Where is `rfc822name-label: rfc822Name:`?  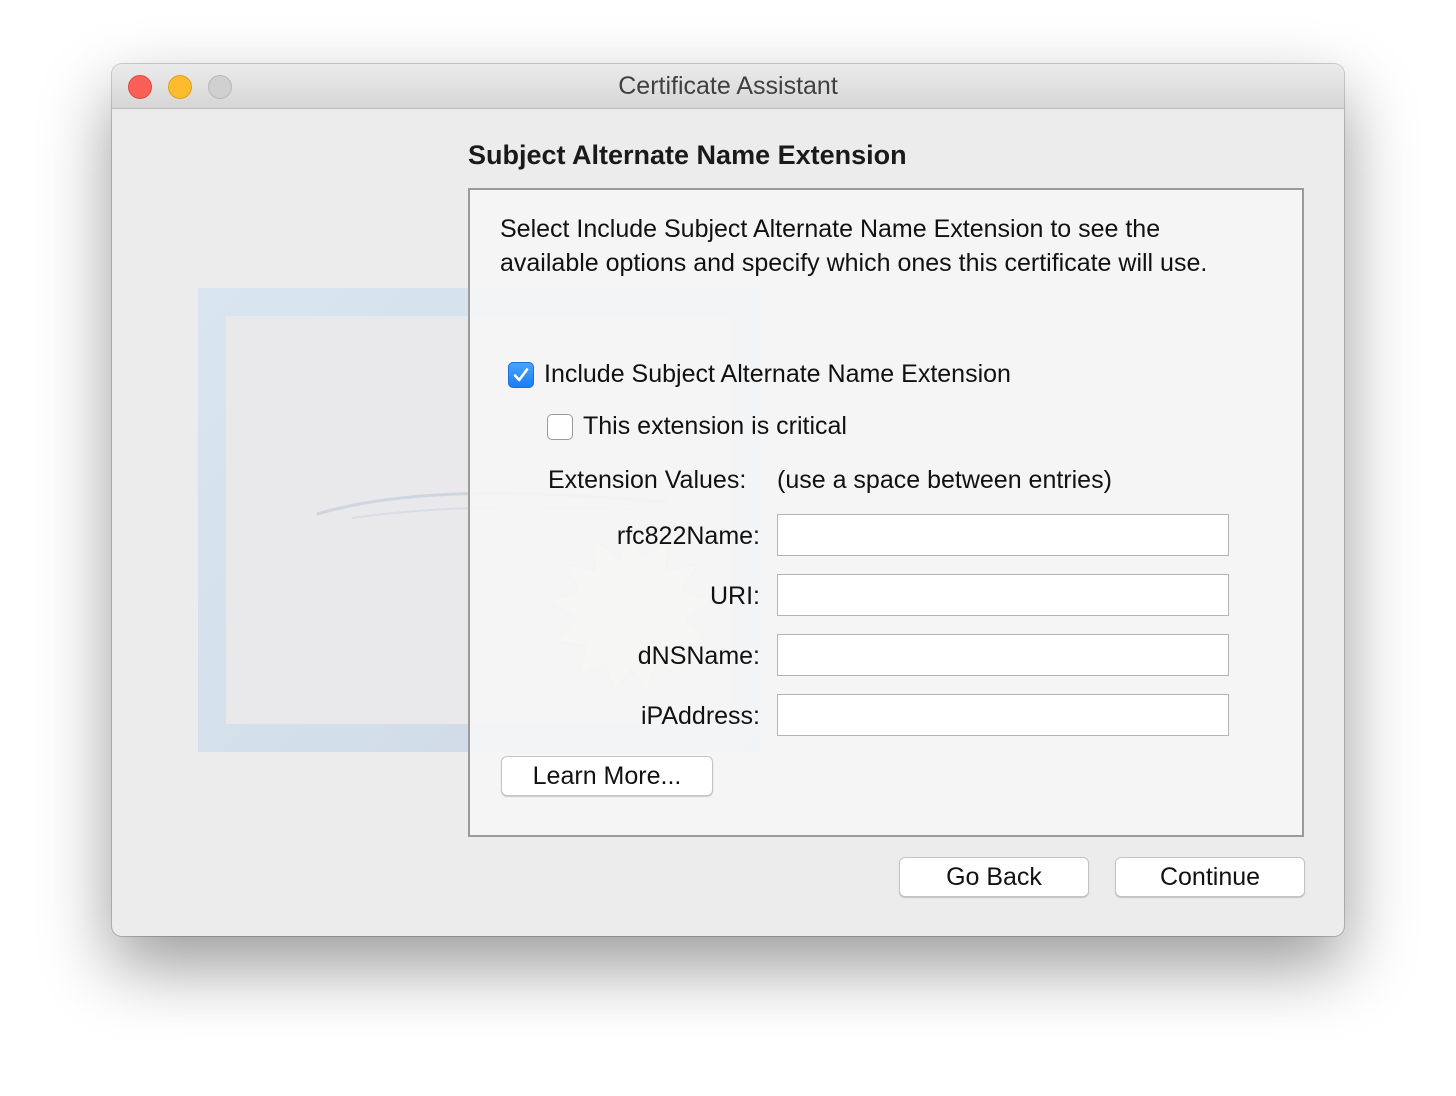
rfc822name-label: rfc822Name: is located at coordinates (688, 536).